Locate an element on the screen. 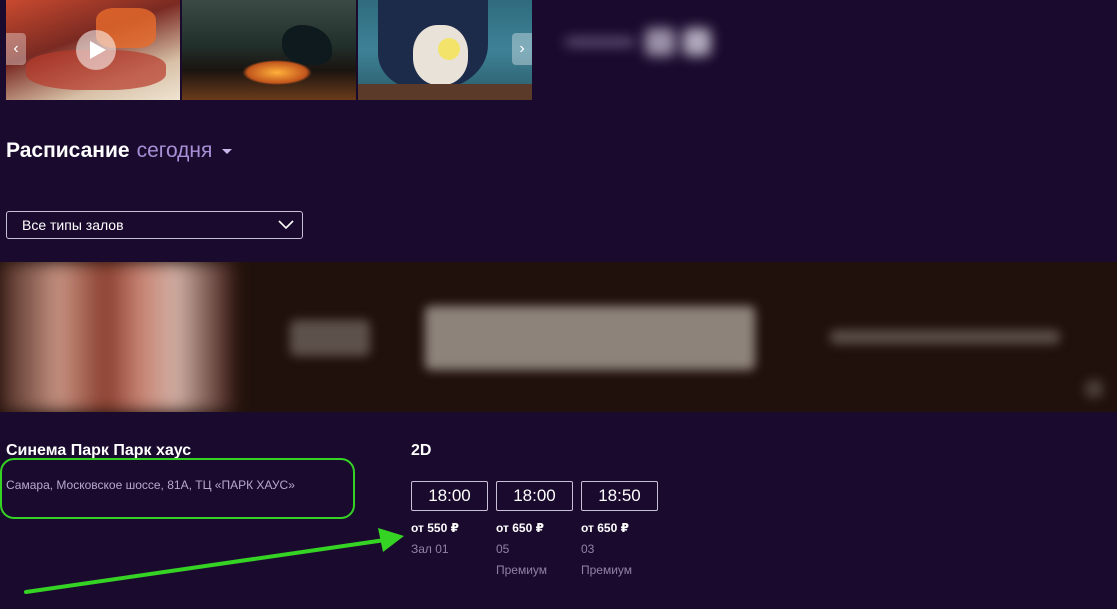 This screenshot has height=609, width=1117. chevron-right-icon: › is located at coordinates (522, 49).